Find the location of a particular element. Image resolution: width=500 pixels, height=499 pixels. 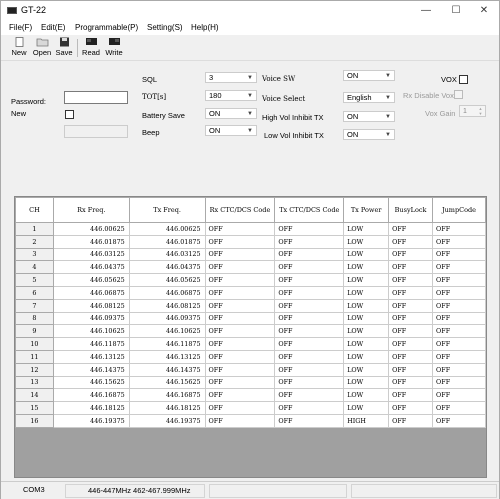

cell-rx-freq: 446.06875 is located at coordinates (91, 292).